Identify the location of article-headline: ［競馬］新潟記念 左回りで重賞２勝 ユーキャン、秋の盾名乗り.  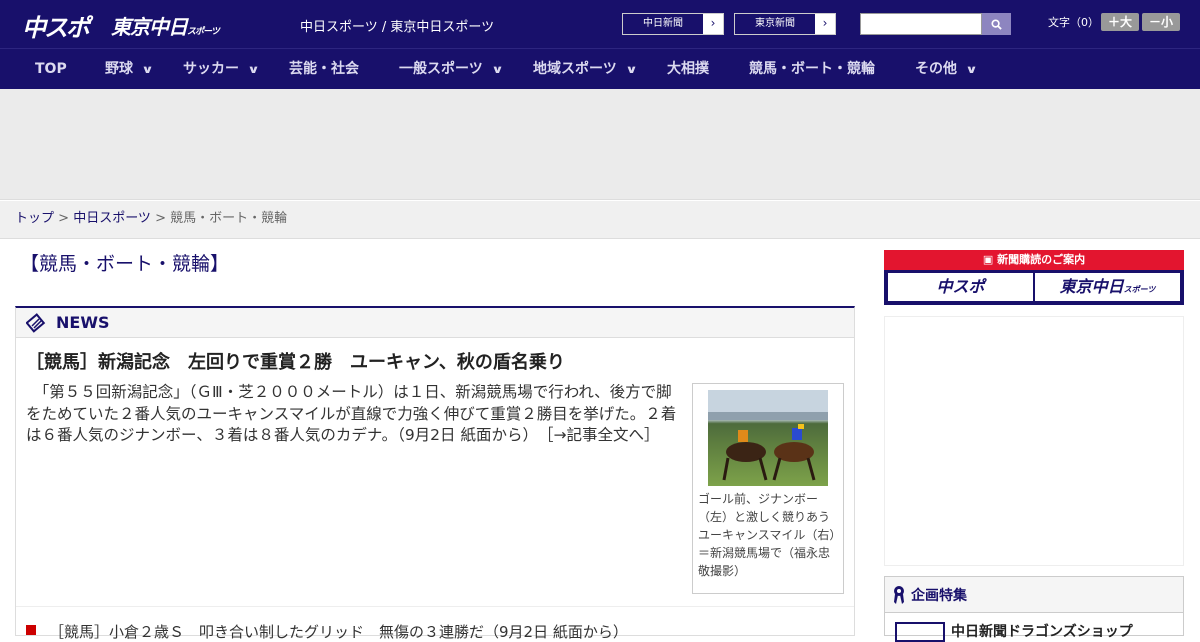
(295, 361).